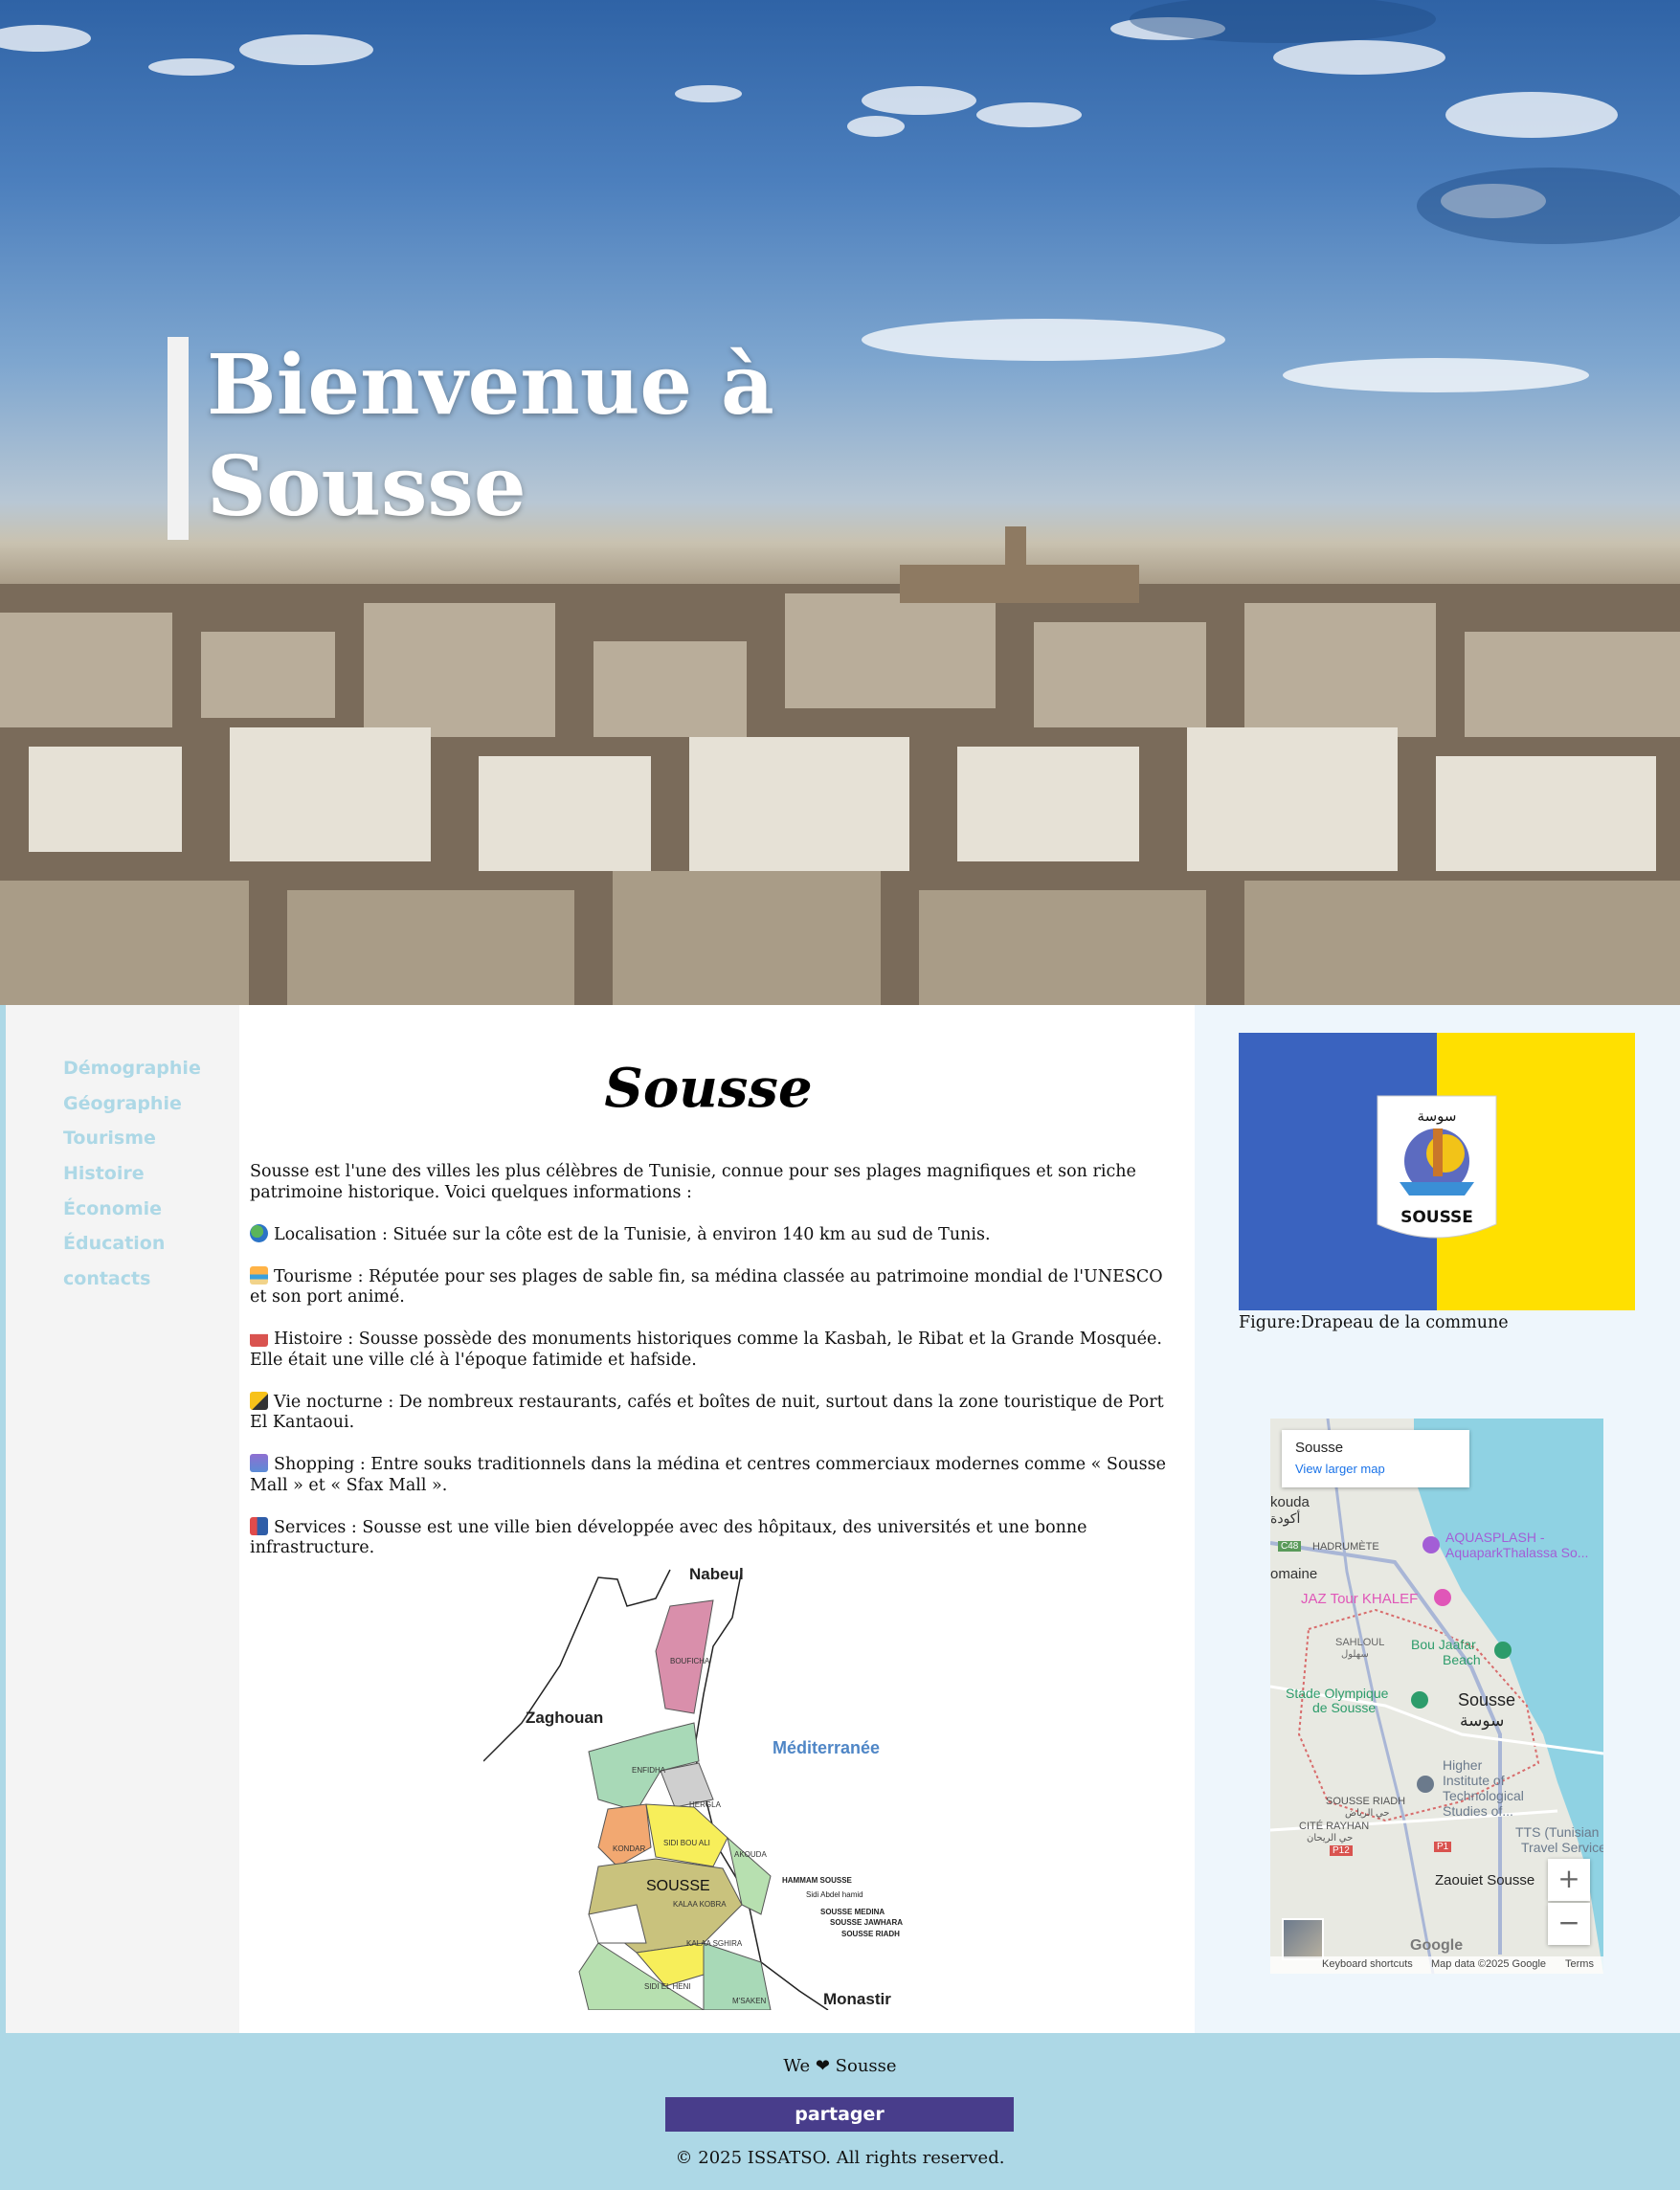  Describe the element at coordinates (818, 1881) in the screenshot. I see `map-label-hammam-sousse: HAMMAM SOUSSE` at that location.